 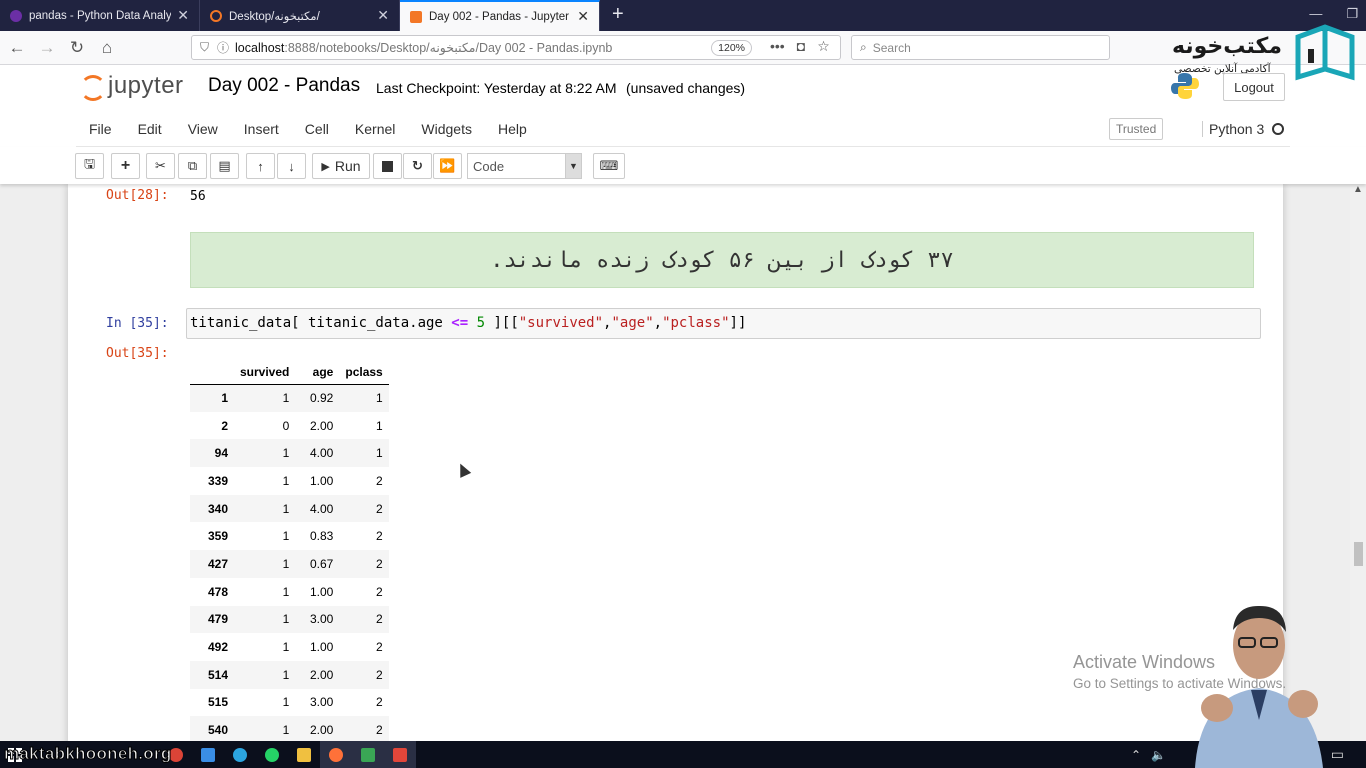 What do you see at coordinates (224, 425) in the screenshot?
I see `row-index: 2` at bounding box center [224, 425].